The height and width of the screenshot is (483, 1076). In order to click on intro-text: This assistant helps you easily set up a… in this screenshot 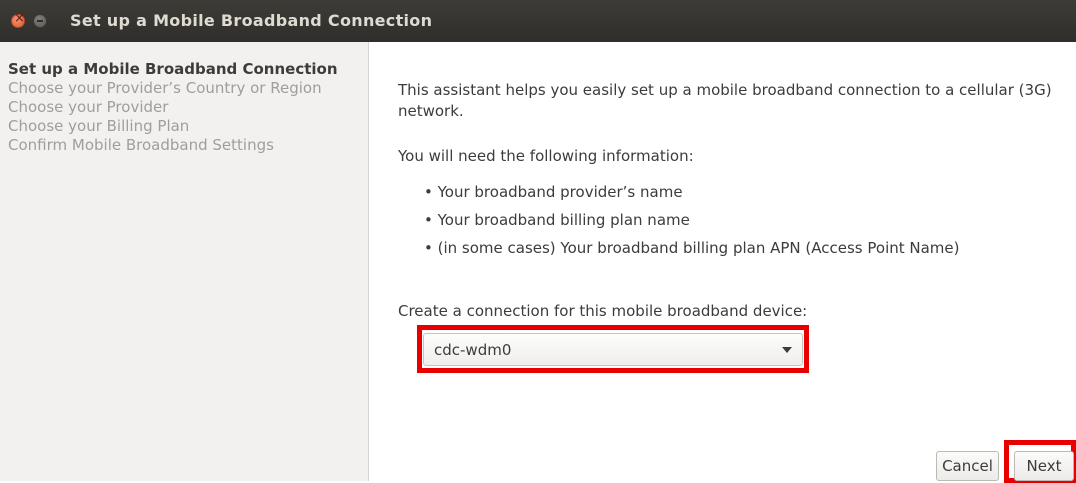, I will do `click(725, 100)`.